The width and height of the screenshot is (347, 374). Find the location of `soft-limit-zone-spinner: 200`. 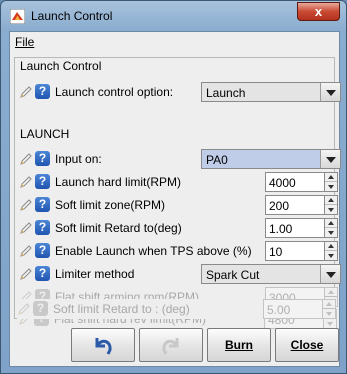

soft-limit-zone-spinner: 200 is located at coordinates (302, 205).